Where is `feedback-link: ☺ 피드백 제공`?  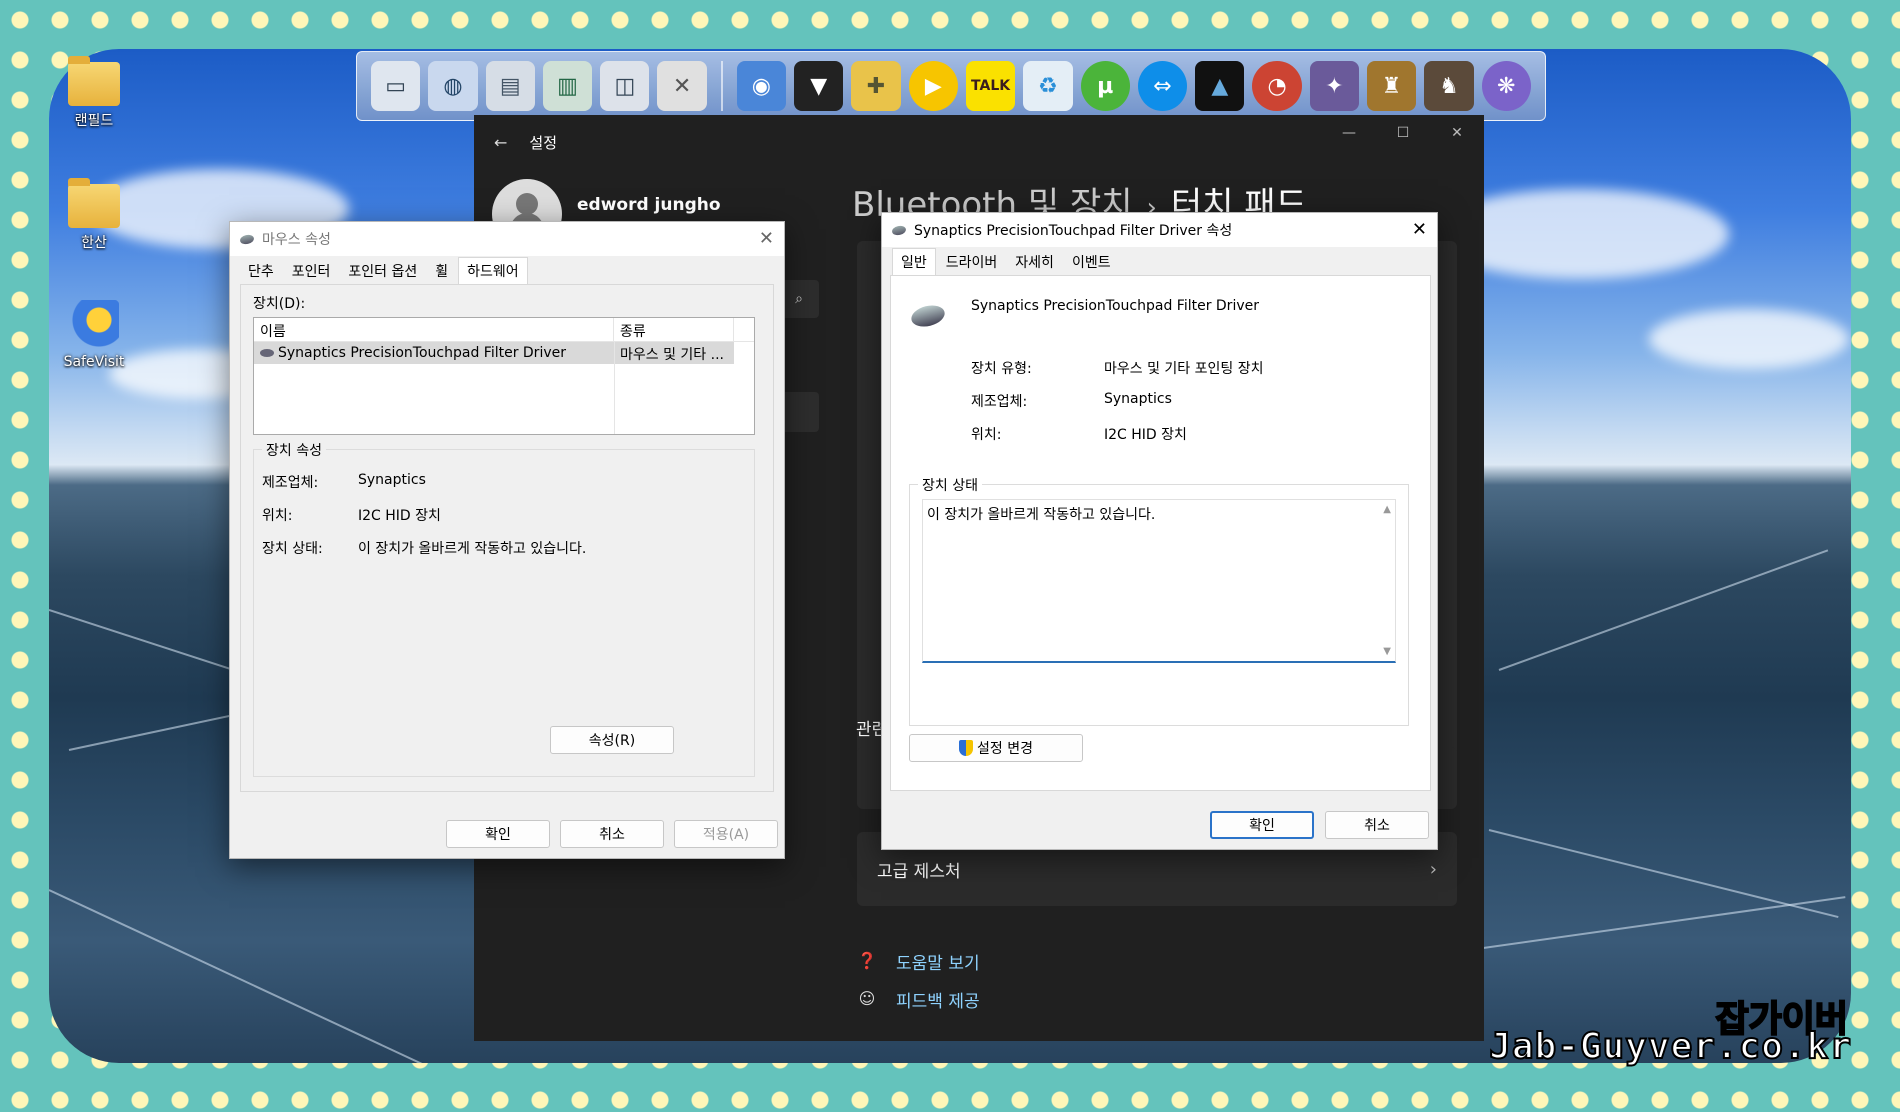
feedback-link: ☺ 피드백 제공 is located at coordinates (918, 1000).